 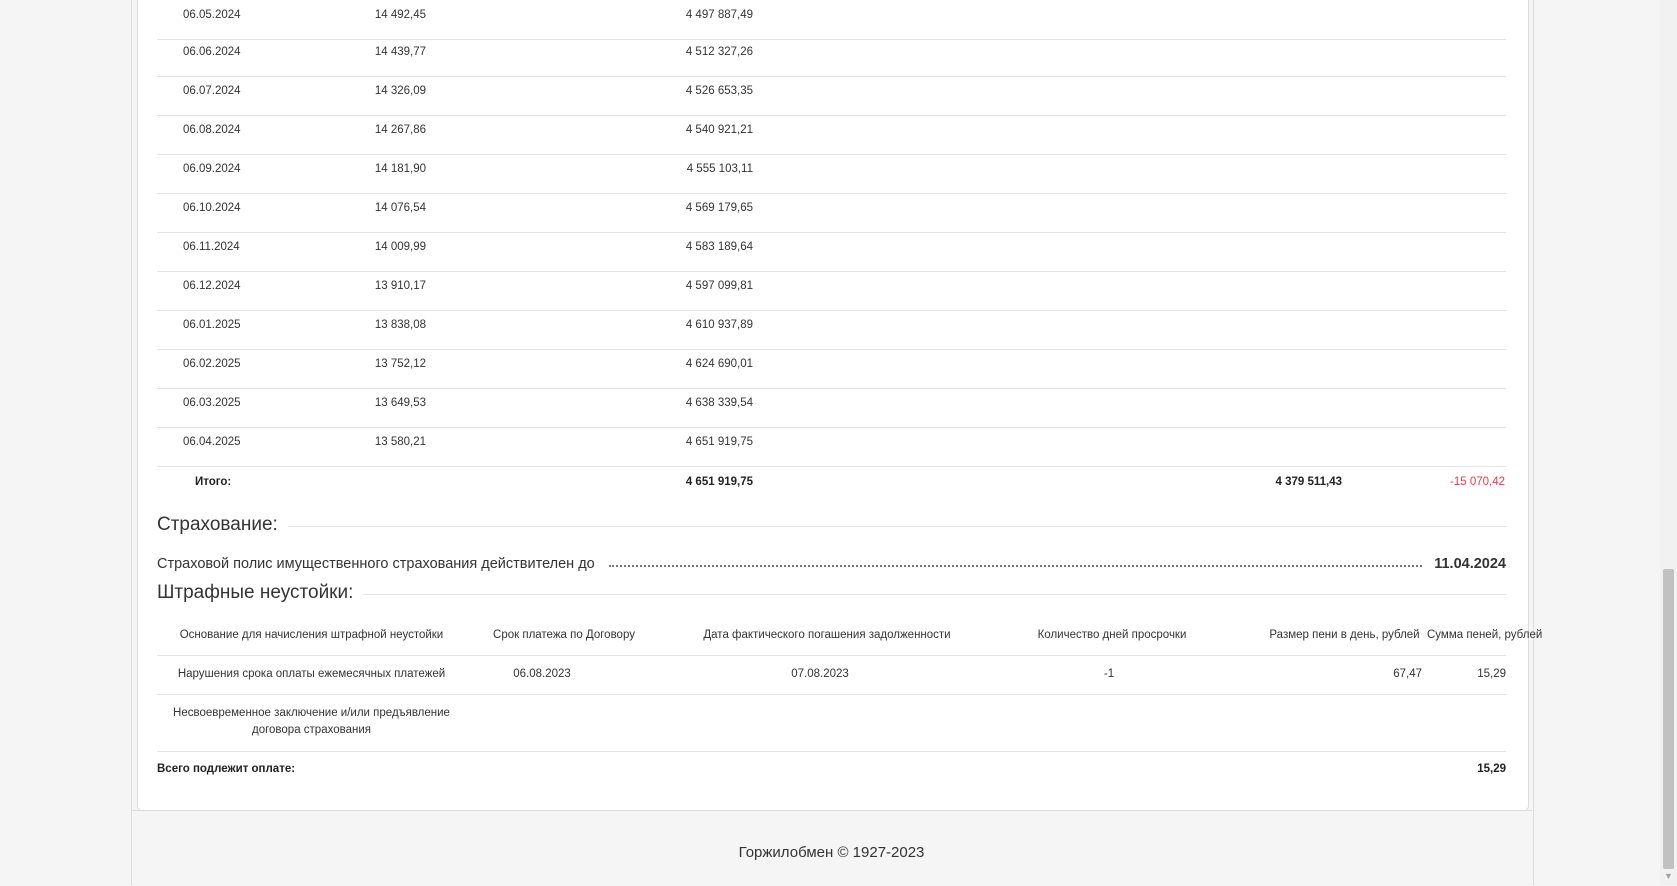 What do you see at coordinates (400, 130) in the screenshot?
I see `row-payment: 14 267,86` at bounding box center [400, 130].